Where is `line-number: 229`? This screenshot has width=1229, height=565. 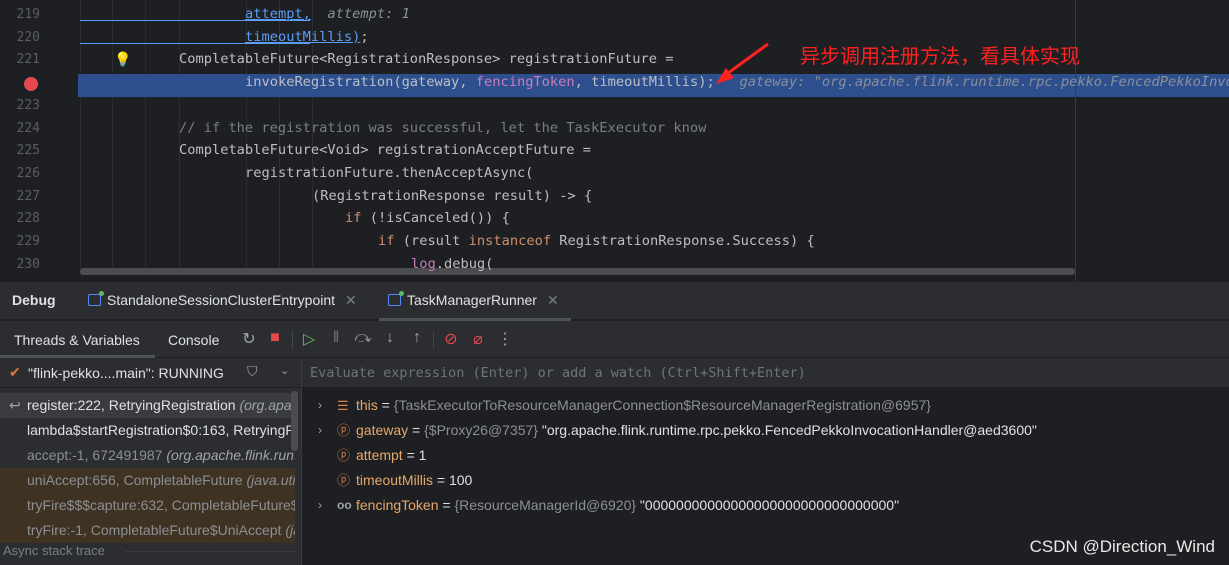 line-number: 229 is located at coordinates (28, 241).